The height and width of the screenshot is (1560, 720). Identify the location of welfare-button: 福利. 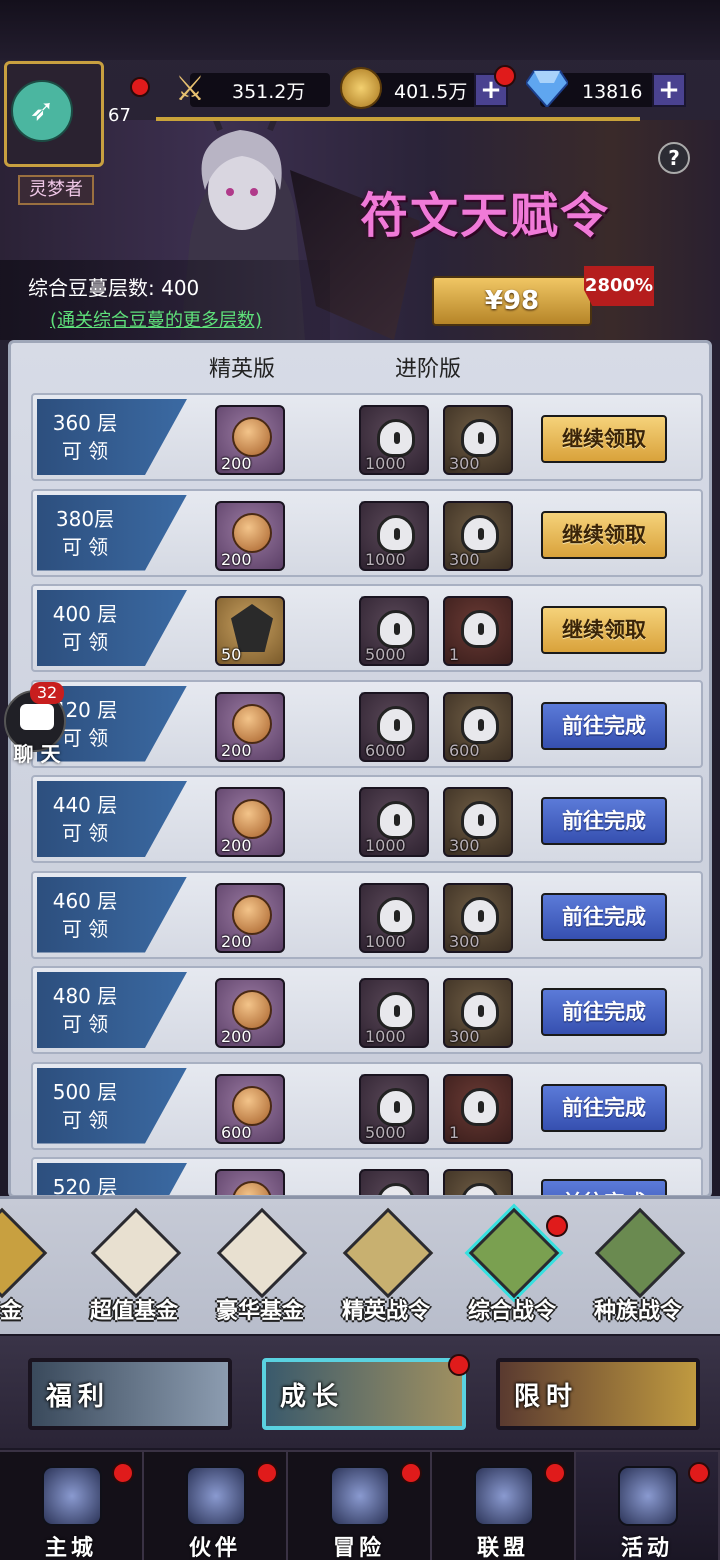
(130, 1394).